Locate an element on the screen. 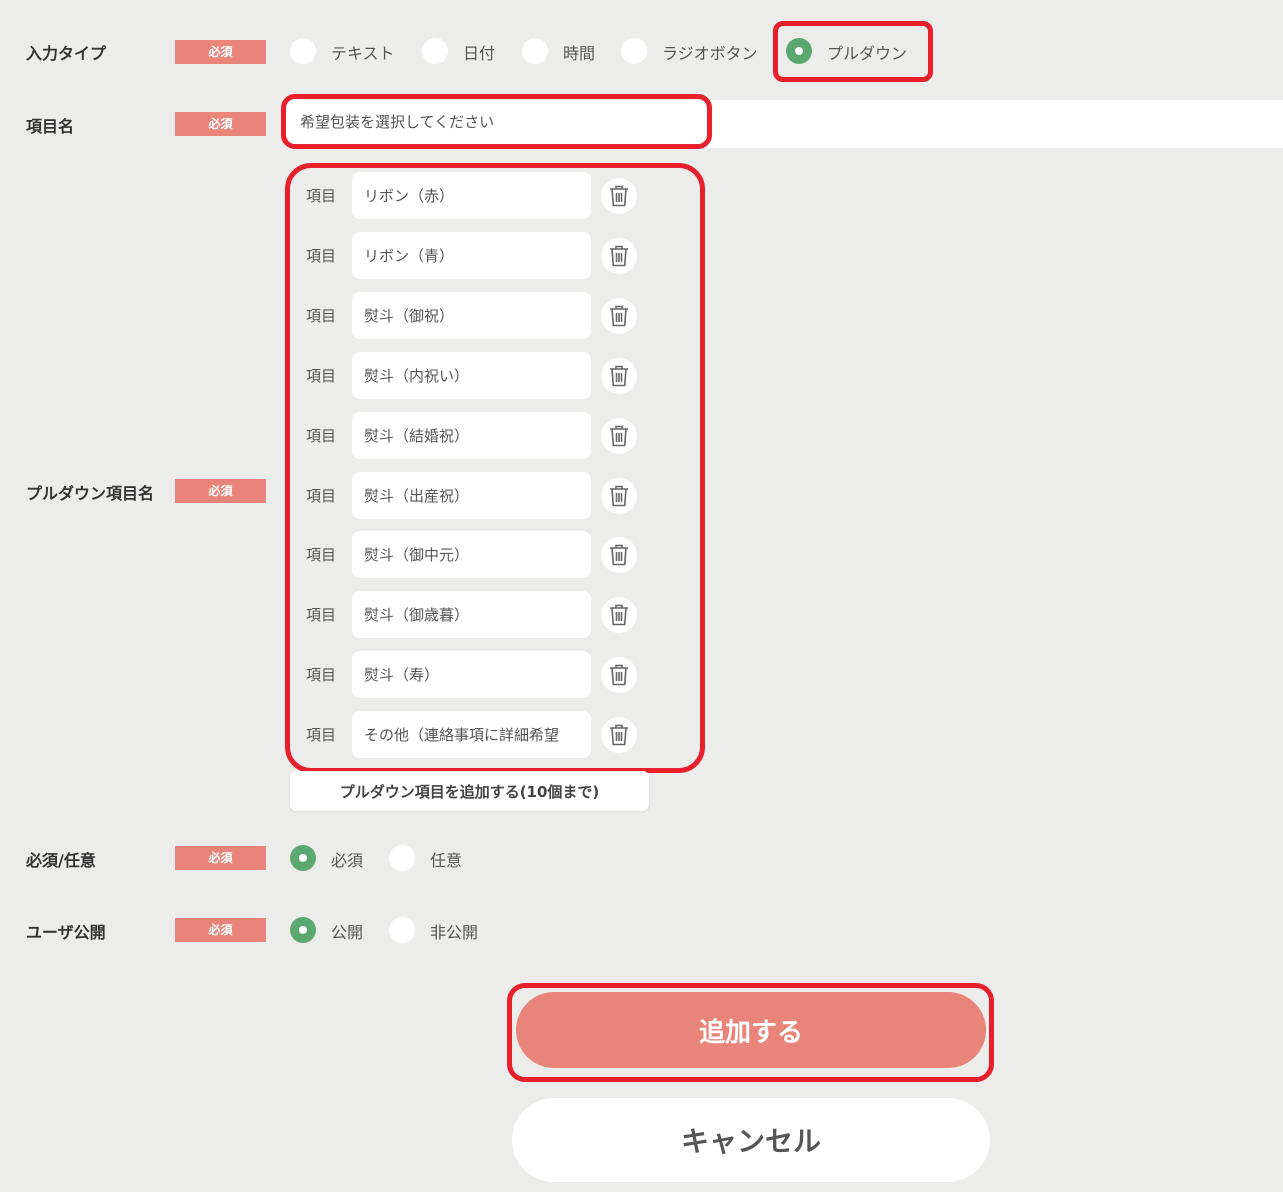  radio-radiobutton is located at coordinates (634, 51).